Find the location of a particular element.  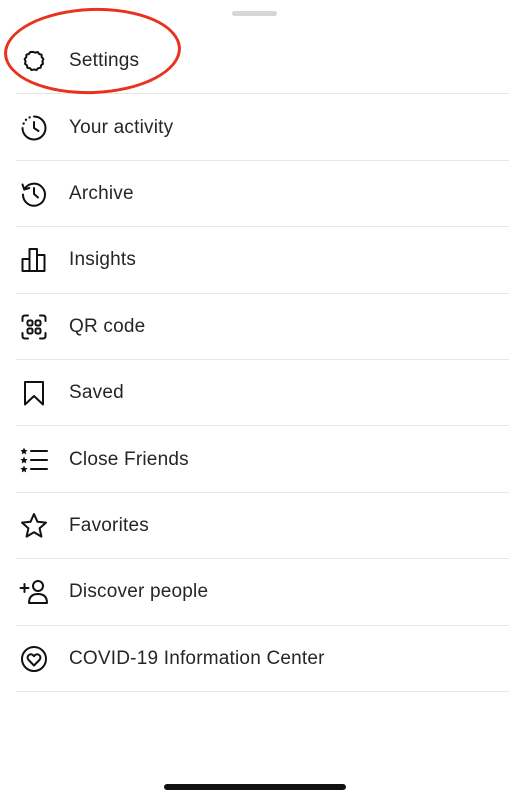

archive-history-icon is located at coordinates (34, 194).